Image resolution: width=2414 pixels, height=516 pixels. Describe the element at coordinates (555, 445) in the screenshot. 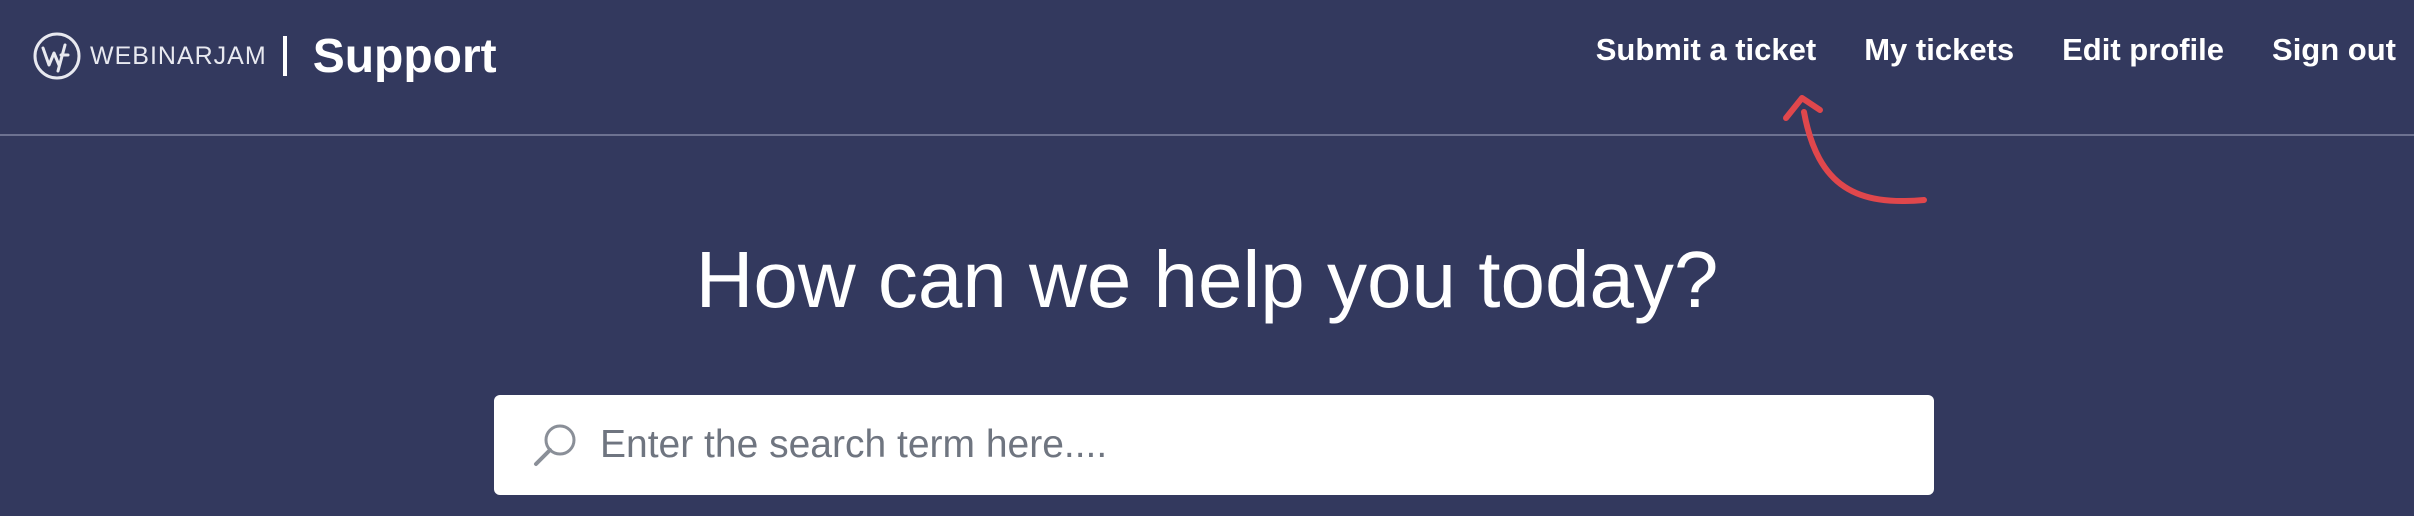

I see `search-icon` at that location.